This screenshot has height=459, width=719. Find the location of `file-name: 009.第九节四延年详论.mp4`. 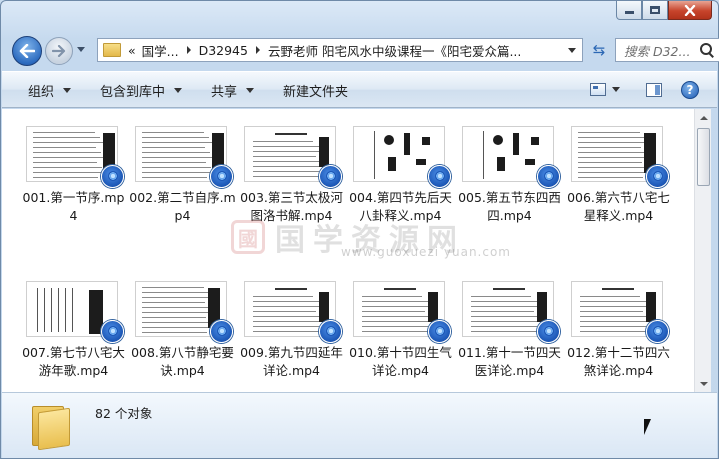

file-name: 009.第九节四延年详论.mp4 is located at coordinates (291, 361).